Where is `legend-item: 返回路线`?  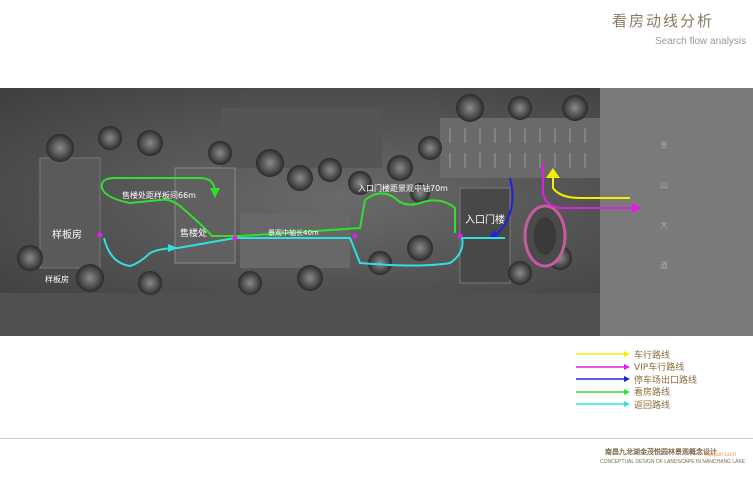 legend-item: 返回路线 is located at coordinates (661, 404).